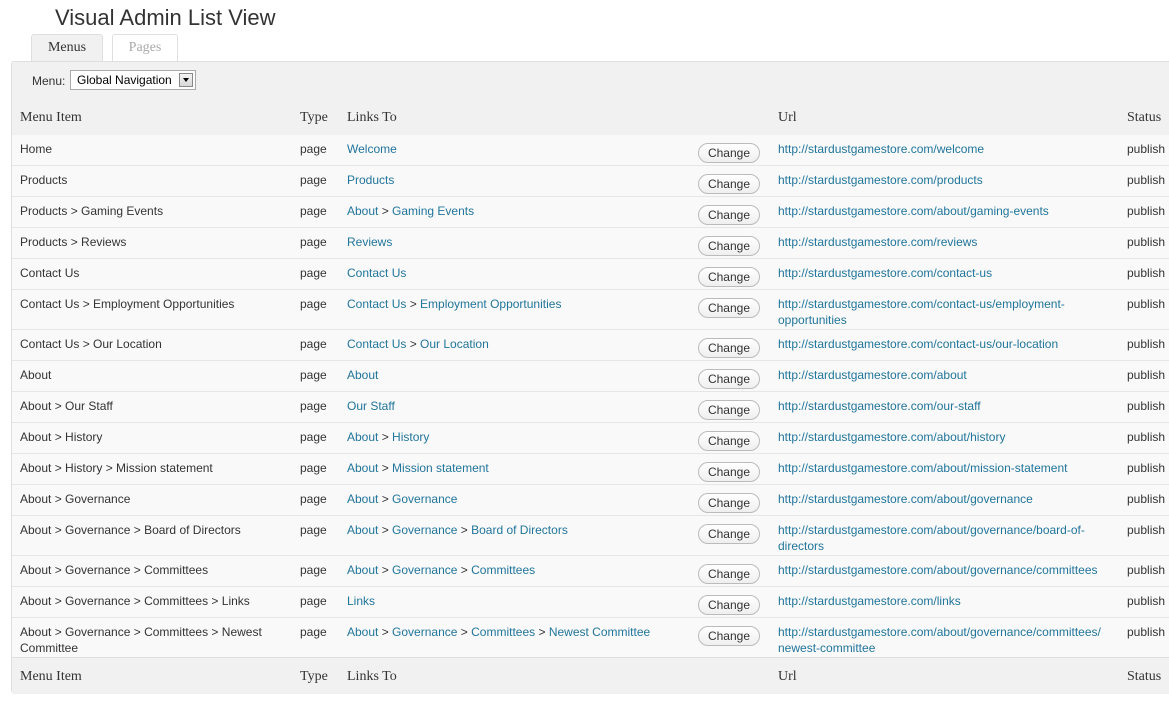  What do you see at coordinates (433, 211) in the screenshot?
I see `links-to-link: Gaming Events` at bounding box center [433, 211].